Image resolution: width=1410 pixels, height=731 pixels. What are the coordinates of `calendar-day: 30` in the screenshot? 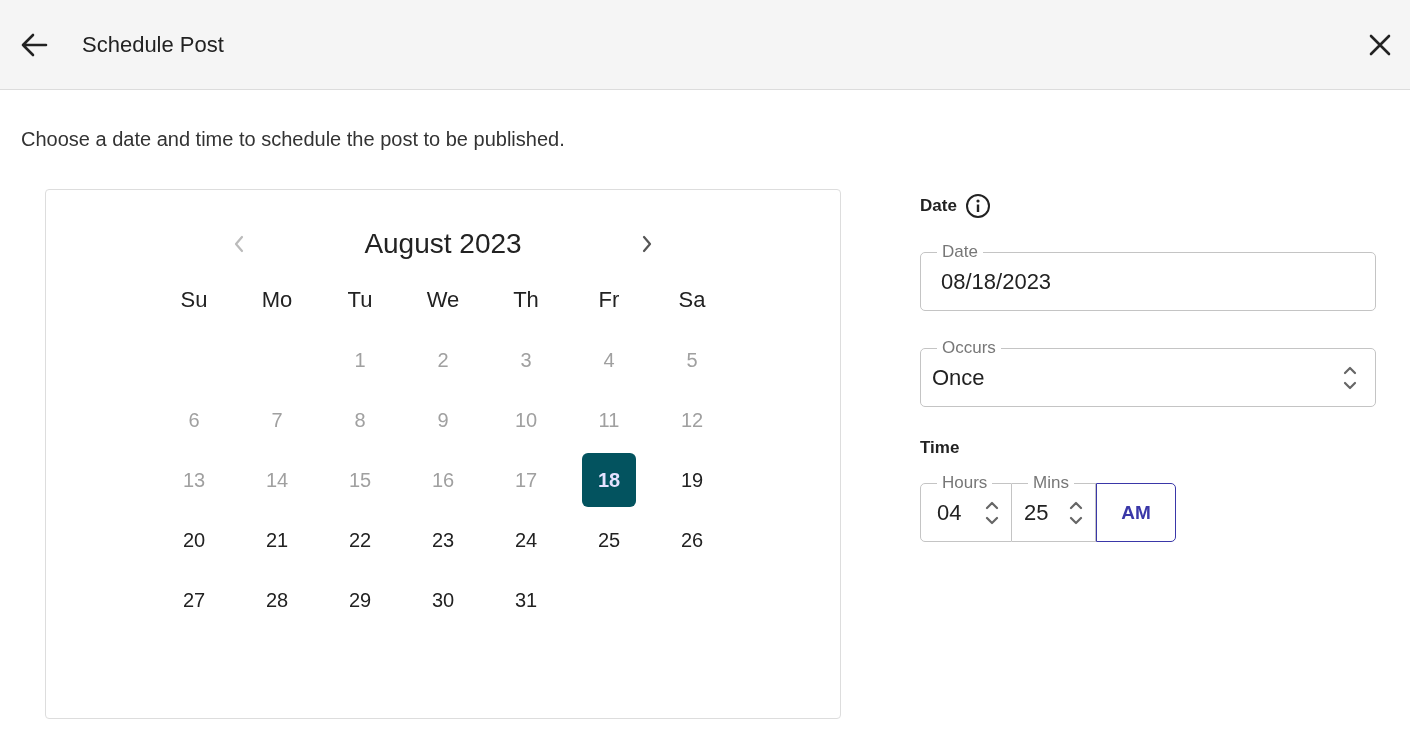 It's located at (443, 600).